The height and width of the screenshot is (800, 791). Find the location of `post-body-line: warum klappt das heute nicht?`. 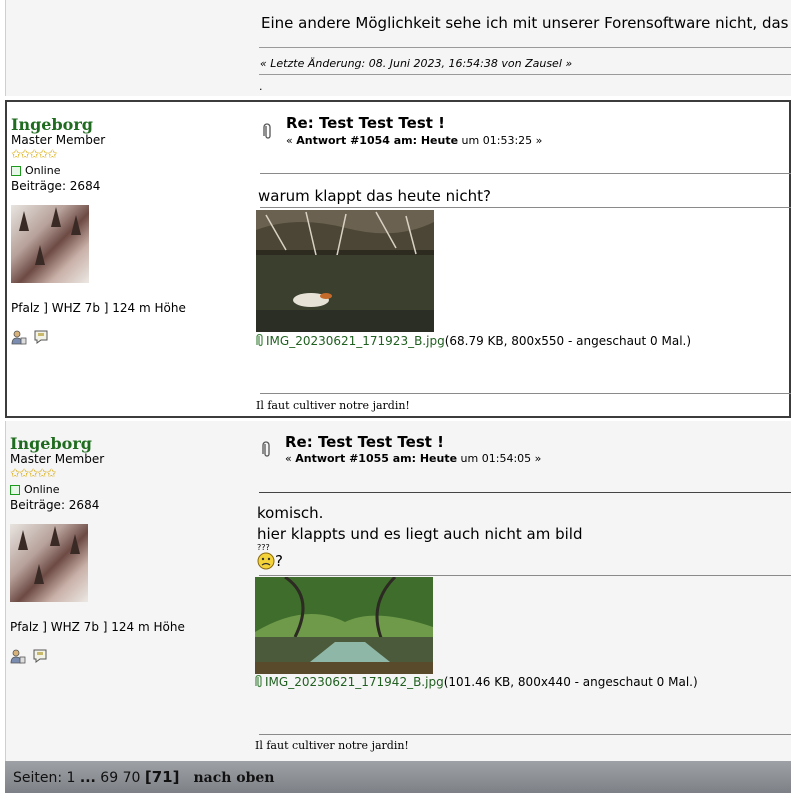

post-body-line: warum klappt das heute nicht? is located at coordinates (374, 196).